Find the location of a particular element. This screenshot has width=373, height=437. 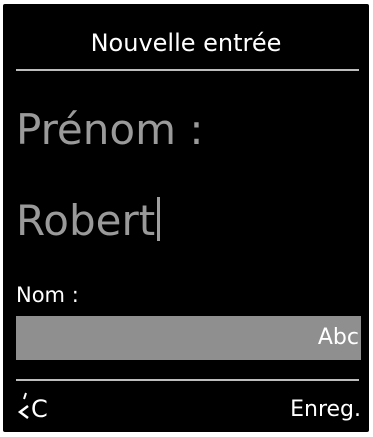

last-name-label: Nom : is located at coordinates (47, 295).